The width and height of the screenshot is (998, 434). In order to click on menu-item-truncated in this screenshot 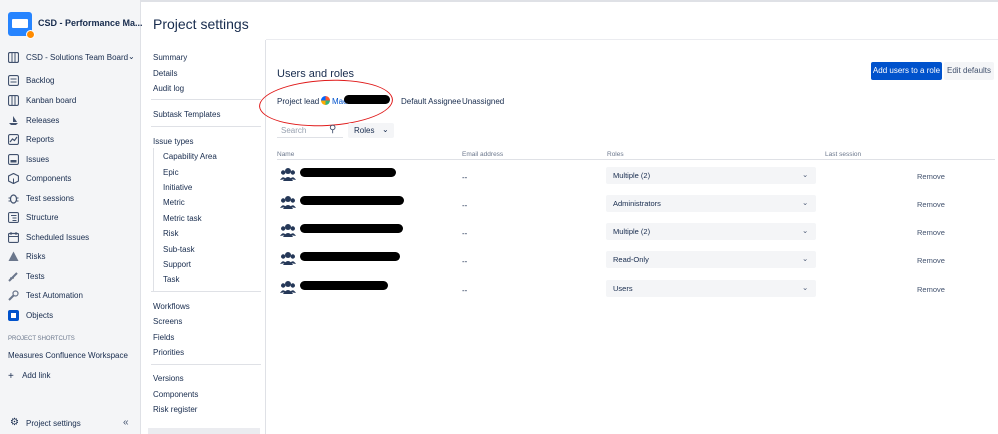, I will do `click(204, 431)`.